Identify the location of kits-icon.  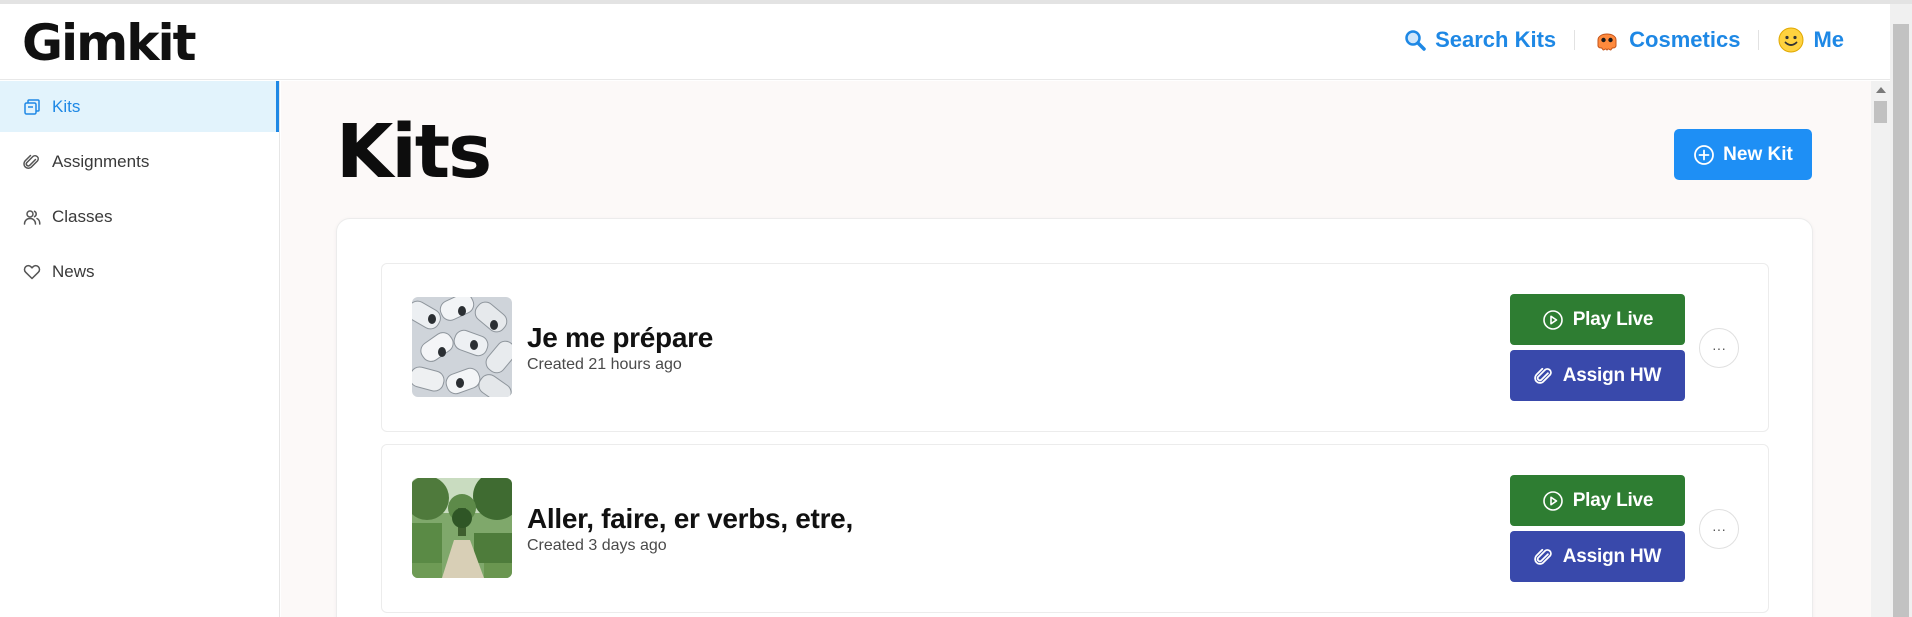
(32, 107).